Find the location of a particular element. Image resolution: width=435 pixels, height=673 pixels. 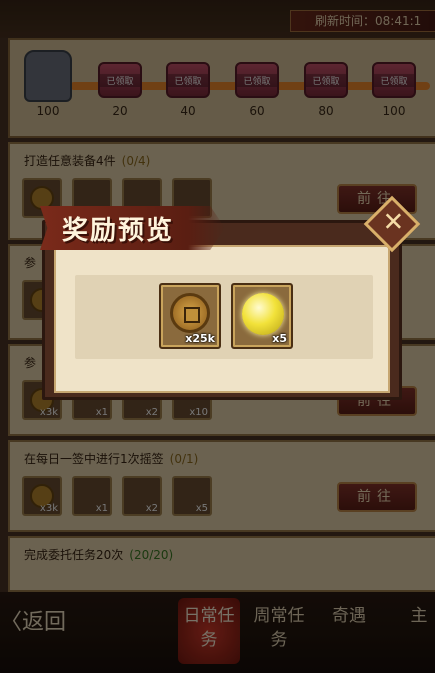

reward-item: x5 is located at coordinates (262, 316).